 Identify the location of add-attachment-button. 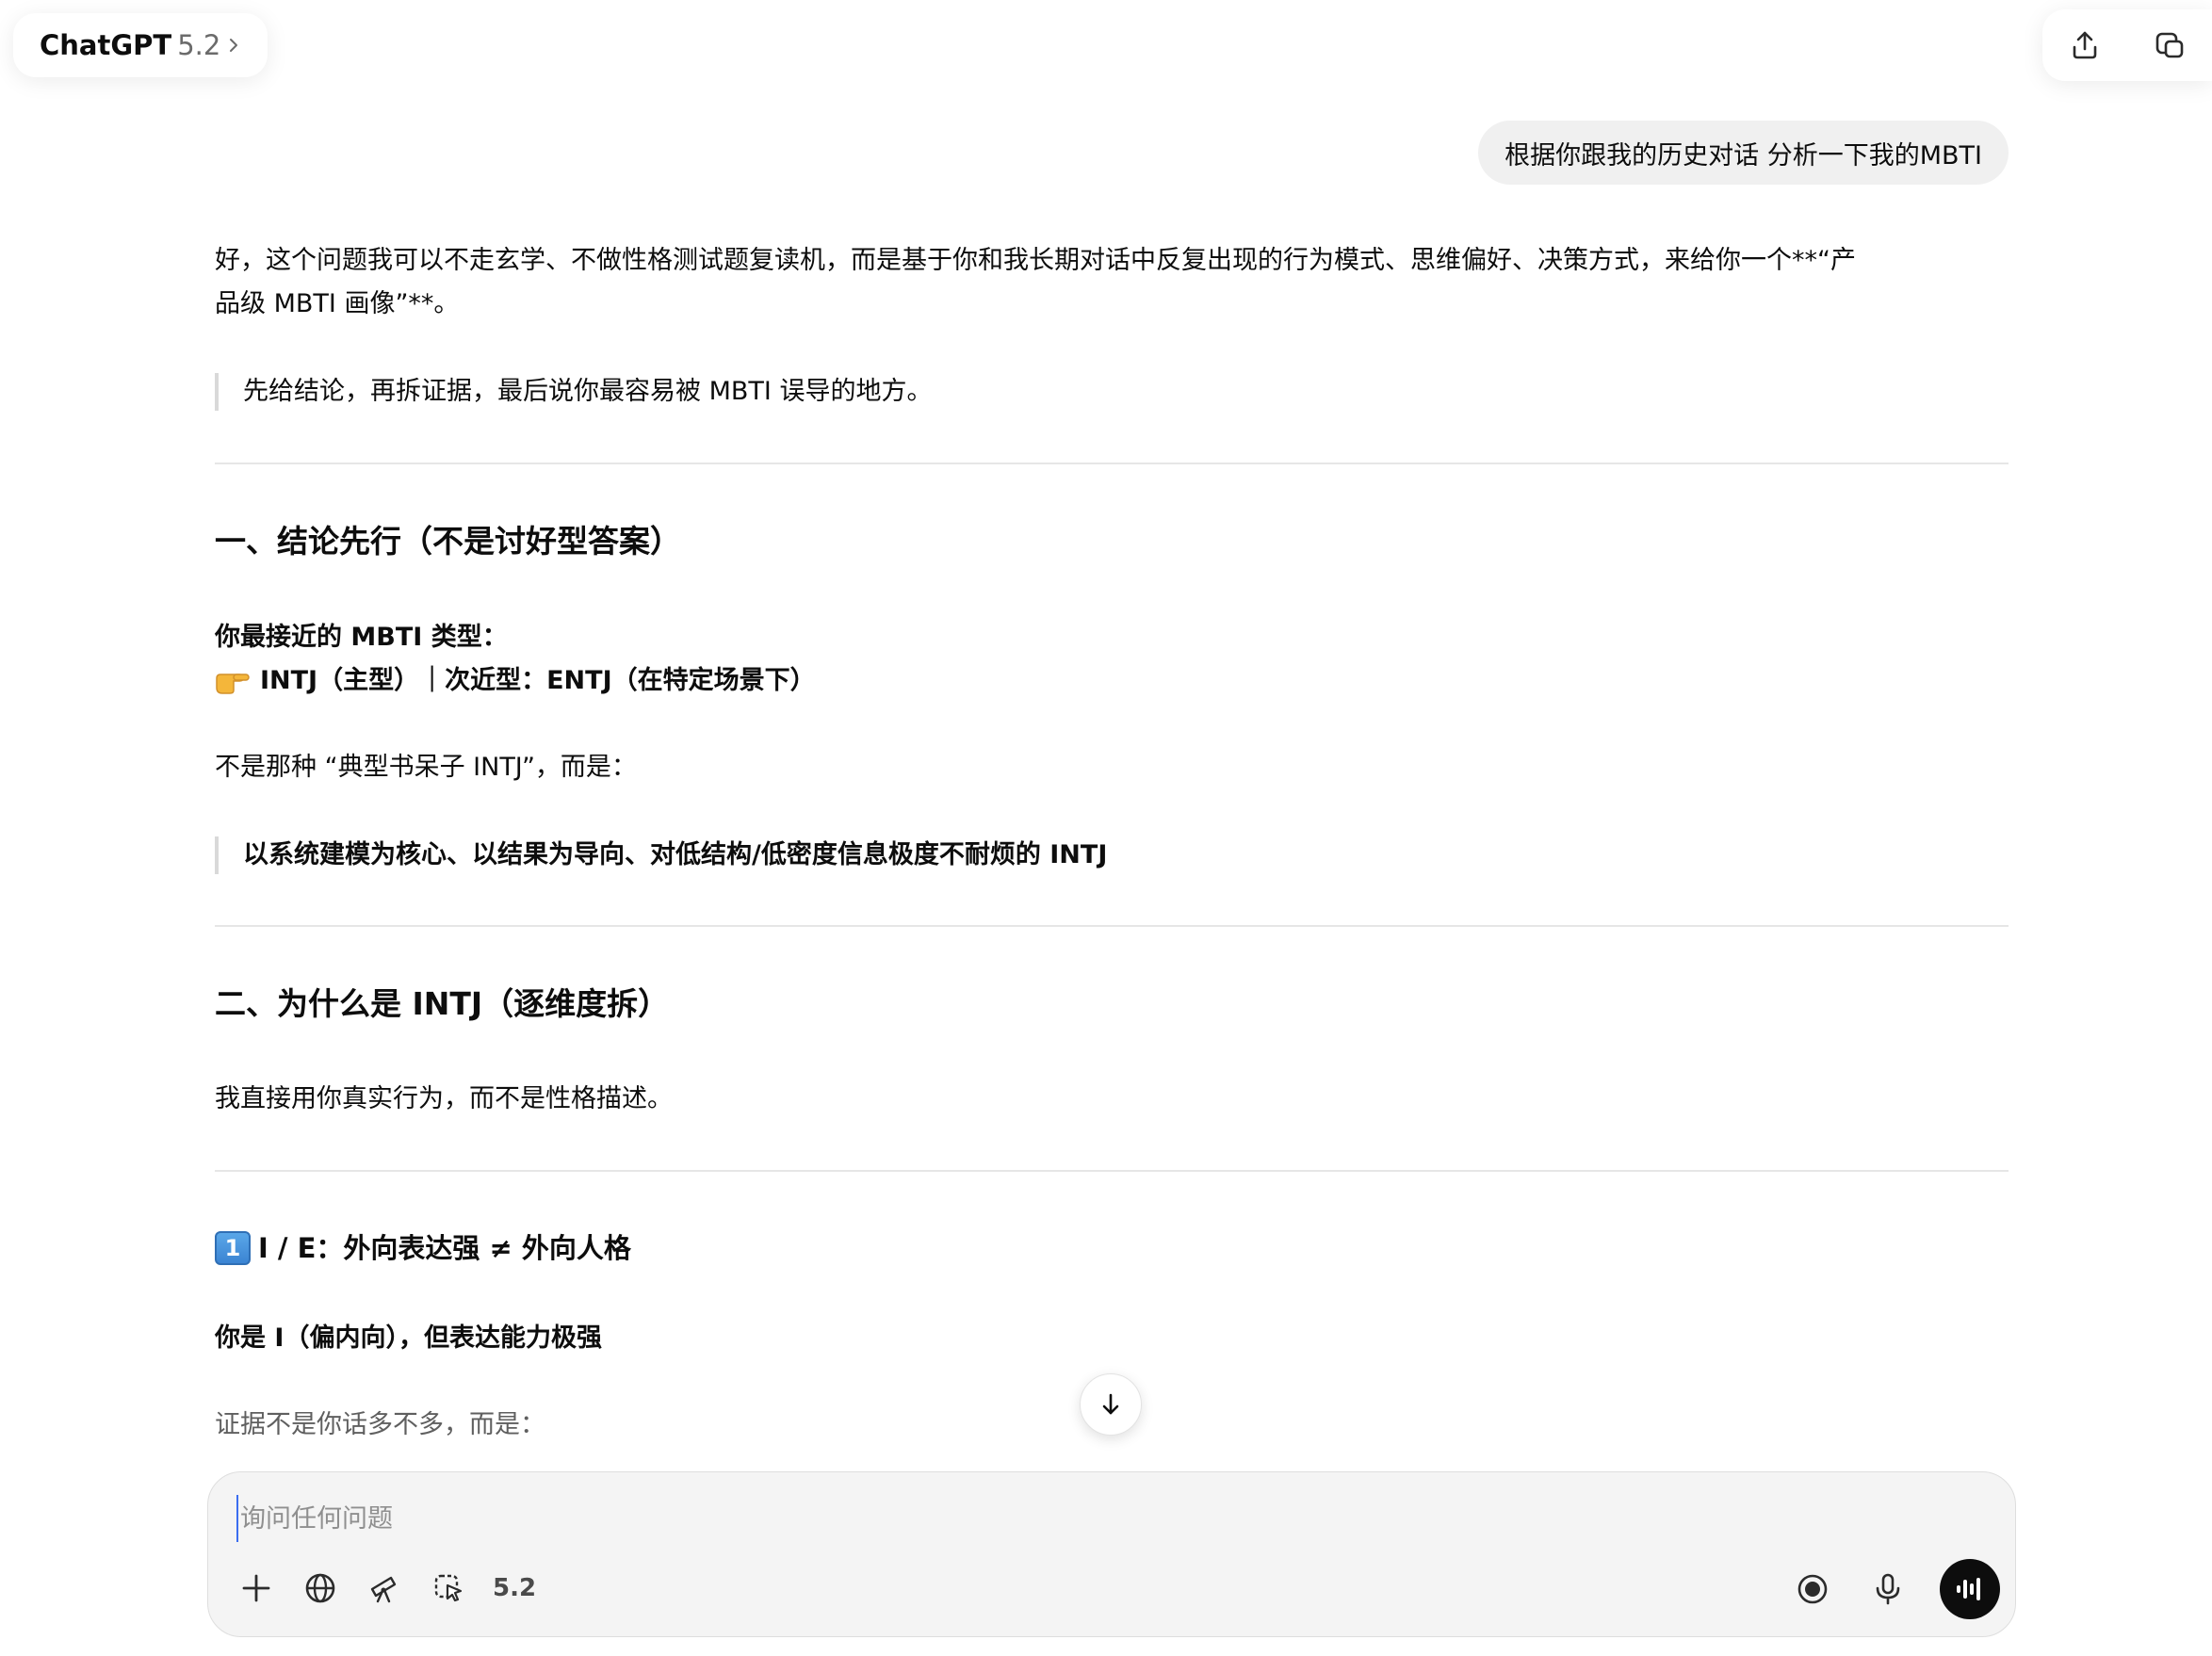
(256, 1589).